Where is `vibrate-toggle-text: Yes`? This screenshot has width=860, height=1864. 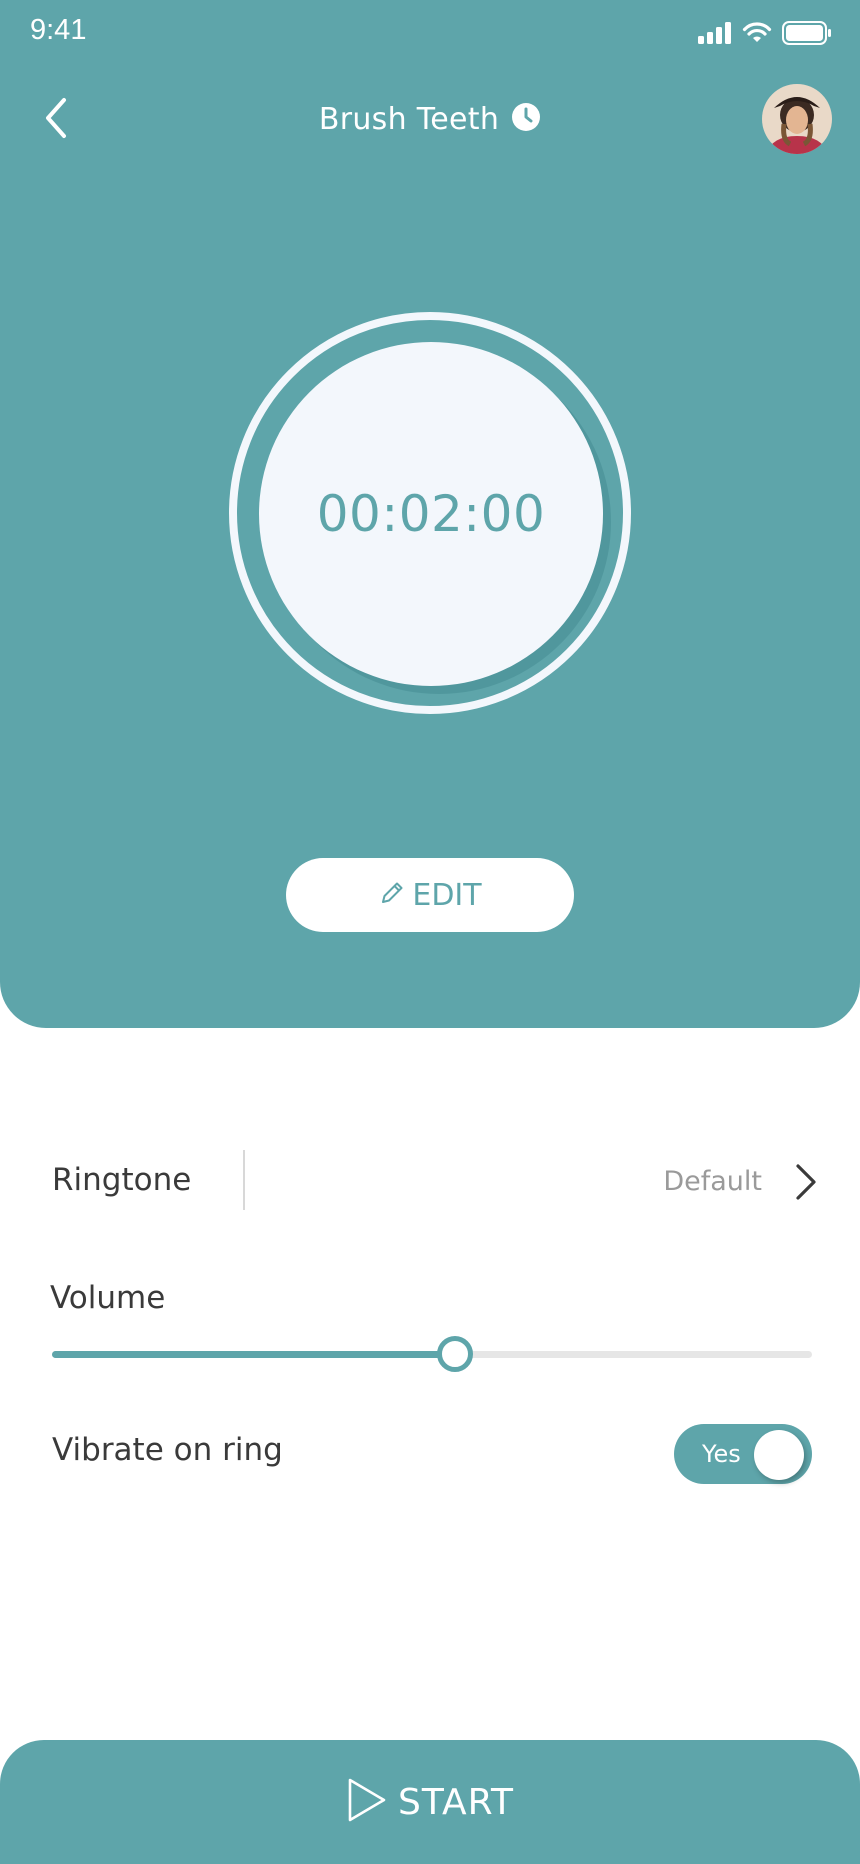 vibrate-toggle-text: Yes is located at coordinates (721, 1454).